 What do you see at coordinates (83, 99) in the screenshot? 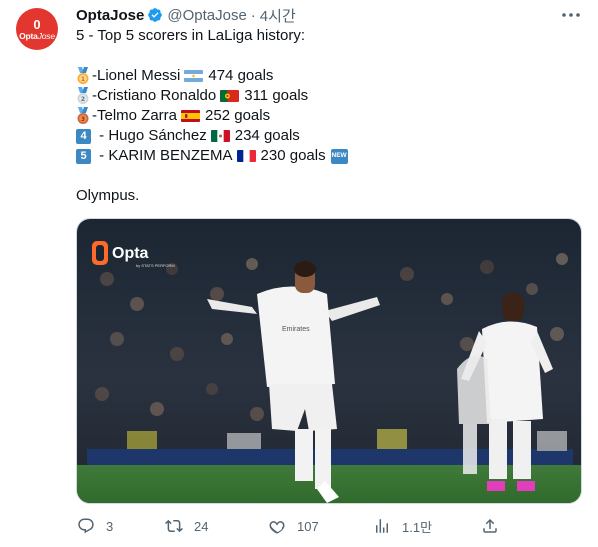
I see `svg-text: 2` at bounding box center [83, 99].